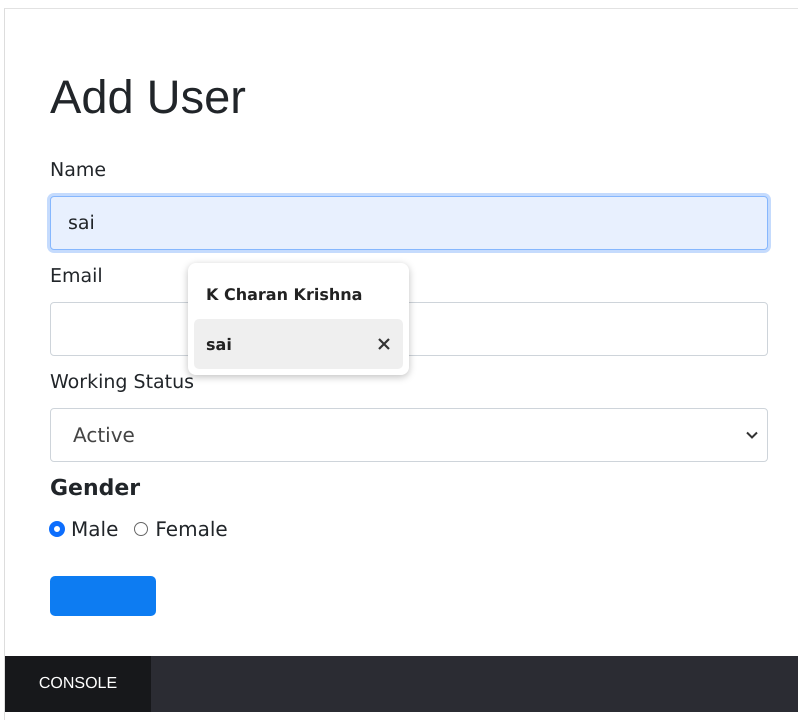 The image size is (798, 720). What do you see at coordinates (84, 529) in the screenshot?
I see `radio-option: Male` at bounding box center [84, 529].